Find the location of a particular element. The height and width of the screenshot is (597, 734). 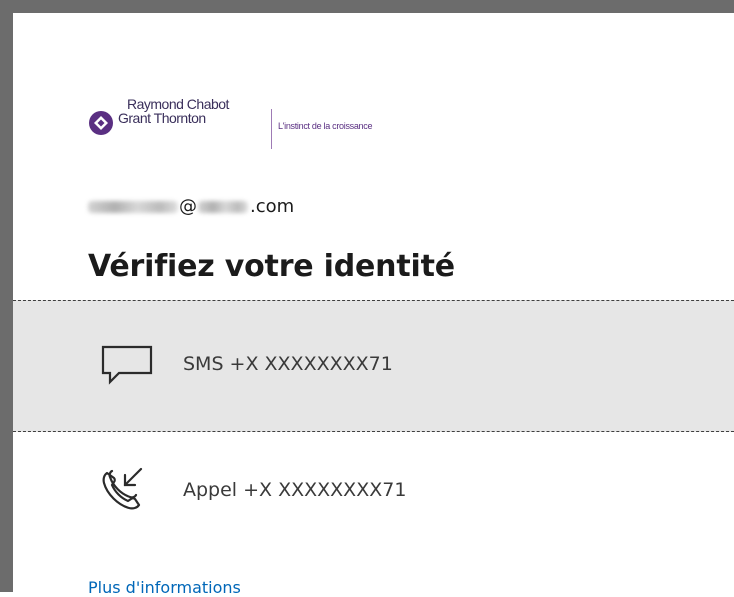

logo-company-name: Raymond Chabot Grant Thornton is located at coordinates (173, 111).